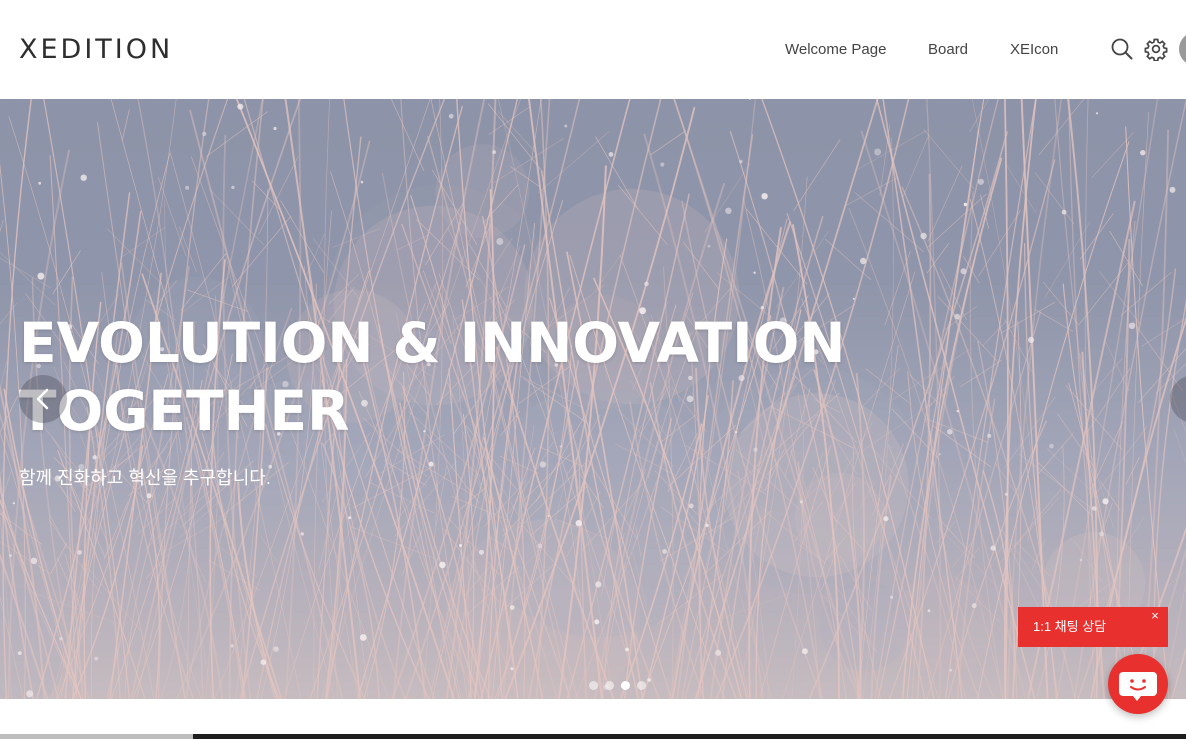 This screenshot has width=1186, height=739. I want to click on chat-smile-icon, so click(1138, 686).